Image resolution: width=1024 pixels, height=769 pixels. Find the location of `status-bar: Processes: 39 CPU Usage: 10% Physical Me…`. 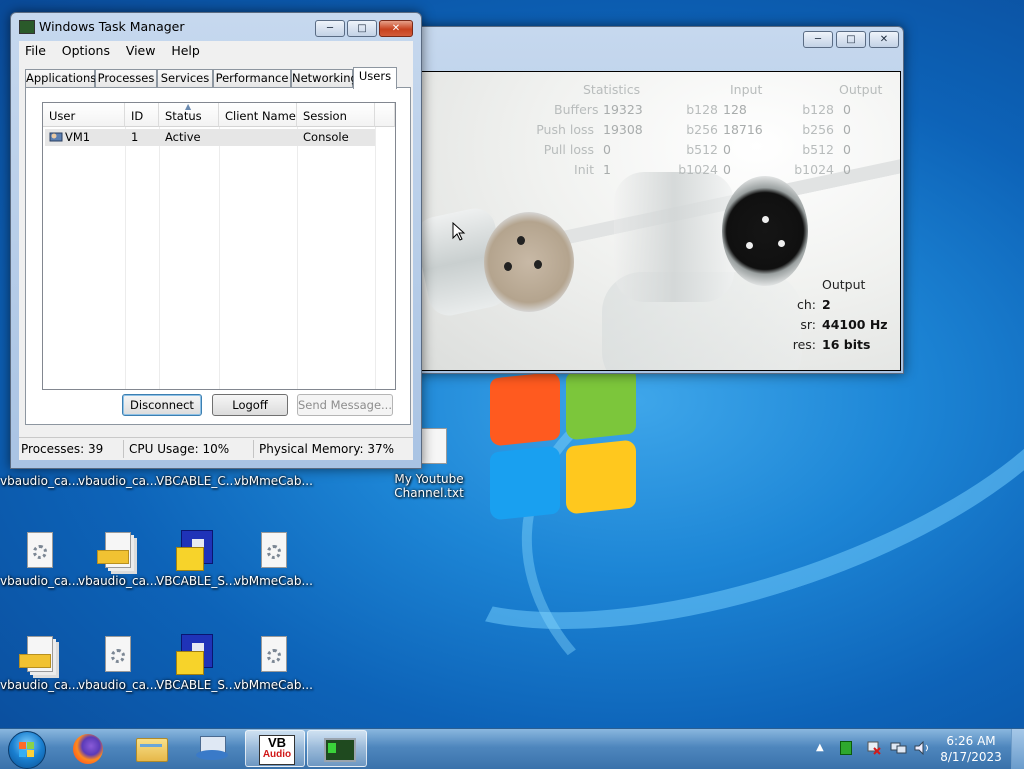

status-bar: Processes: 39 CPU Usage: 10% Physical Me… is located at coordinates (216, 448).